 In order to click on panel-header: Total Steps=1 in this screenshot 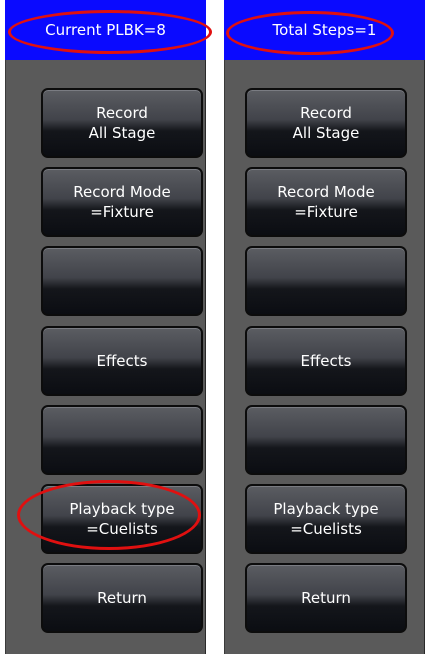, I will do `click(324, 30)`.